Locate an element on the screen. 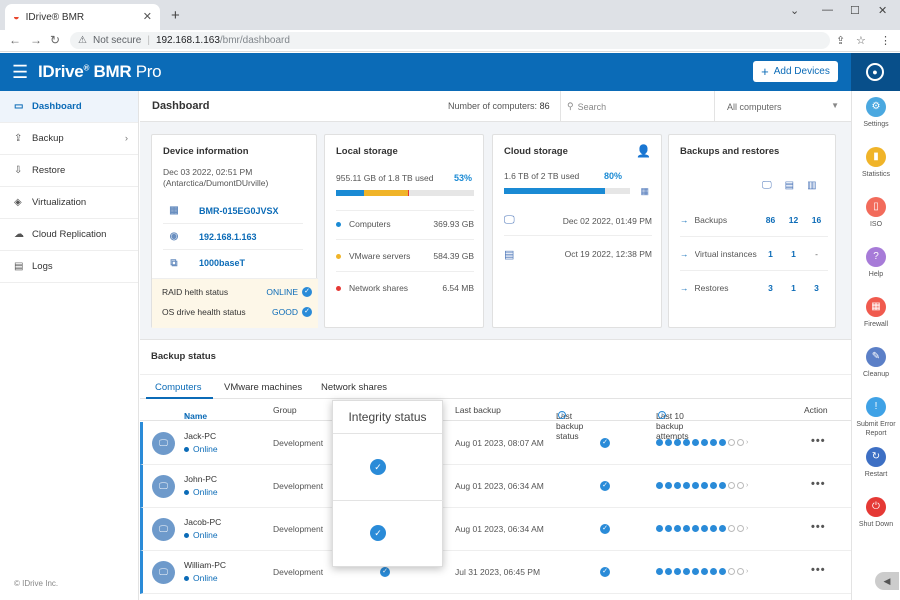 Image resolution: width=900 pixels, height=600 pixels. last-status-check-icon: ✓ is located at coordinates (605, 486).